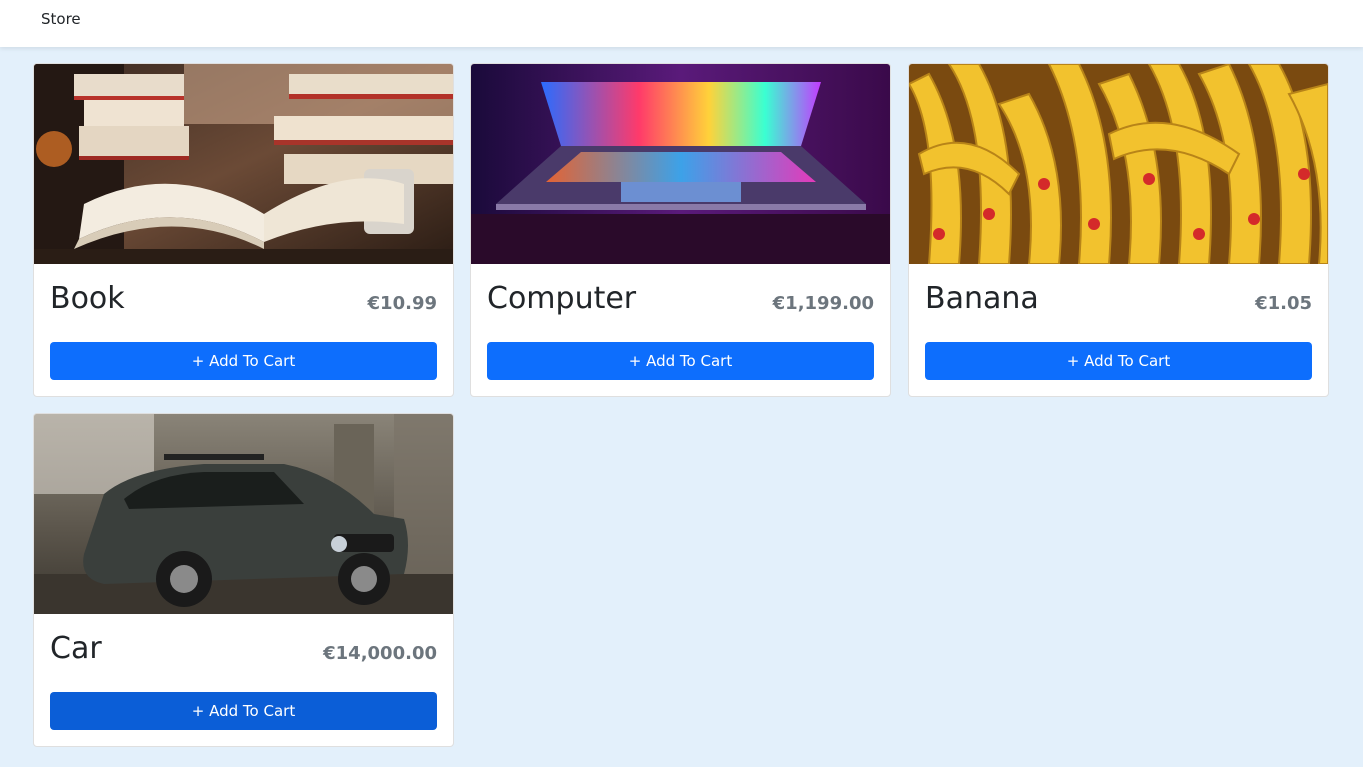 Image resolution: width=1363 pixels, height=767 pixels. Describe the element at coordinates (823, 303) in the screenshot. I see `product-price: €1,199.00` at that location.